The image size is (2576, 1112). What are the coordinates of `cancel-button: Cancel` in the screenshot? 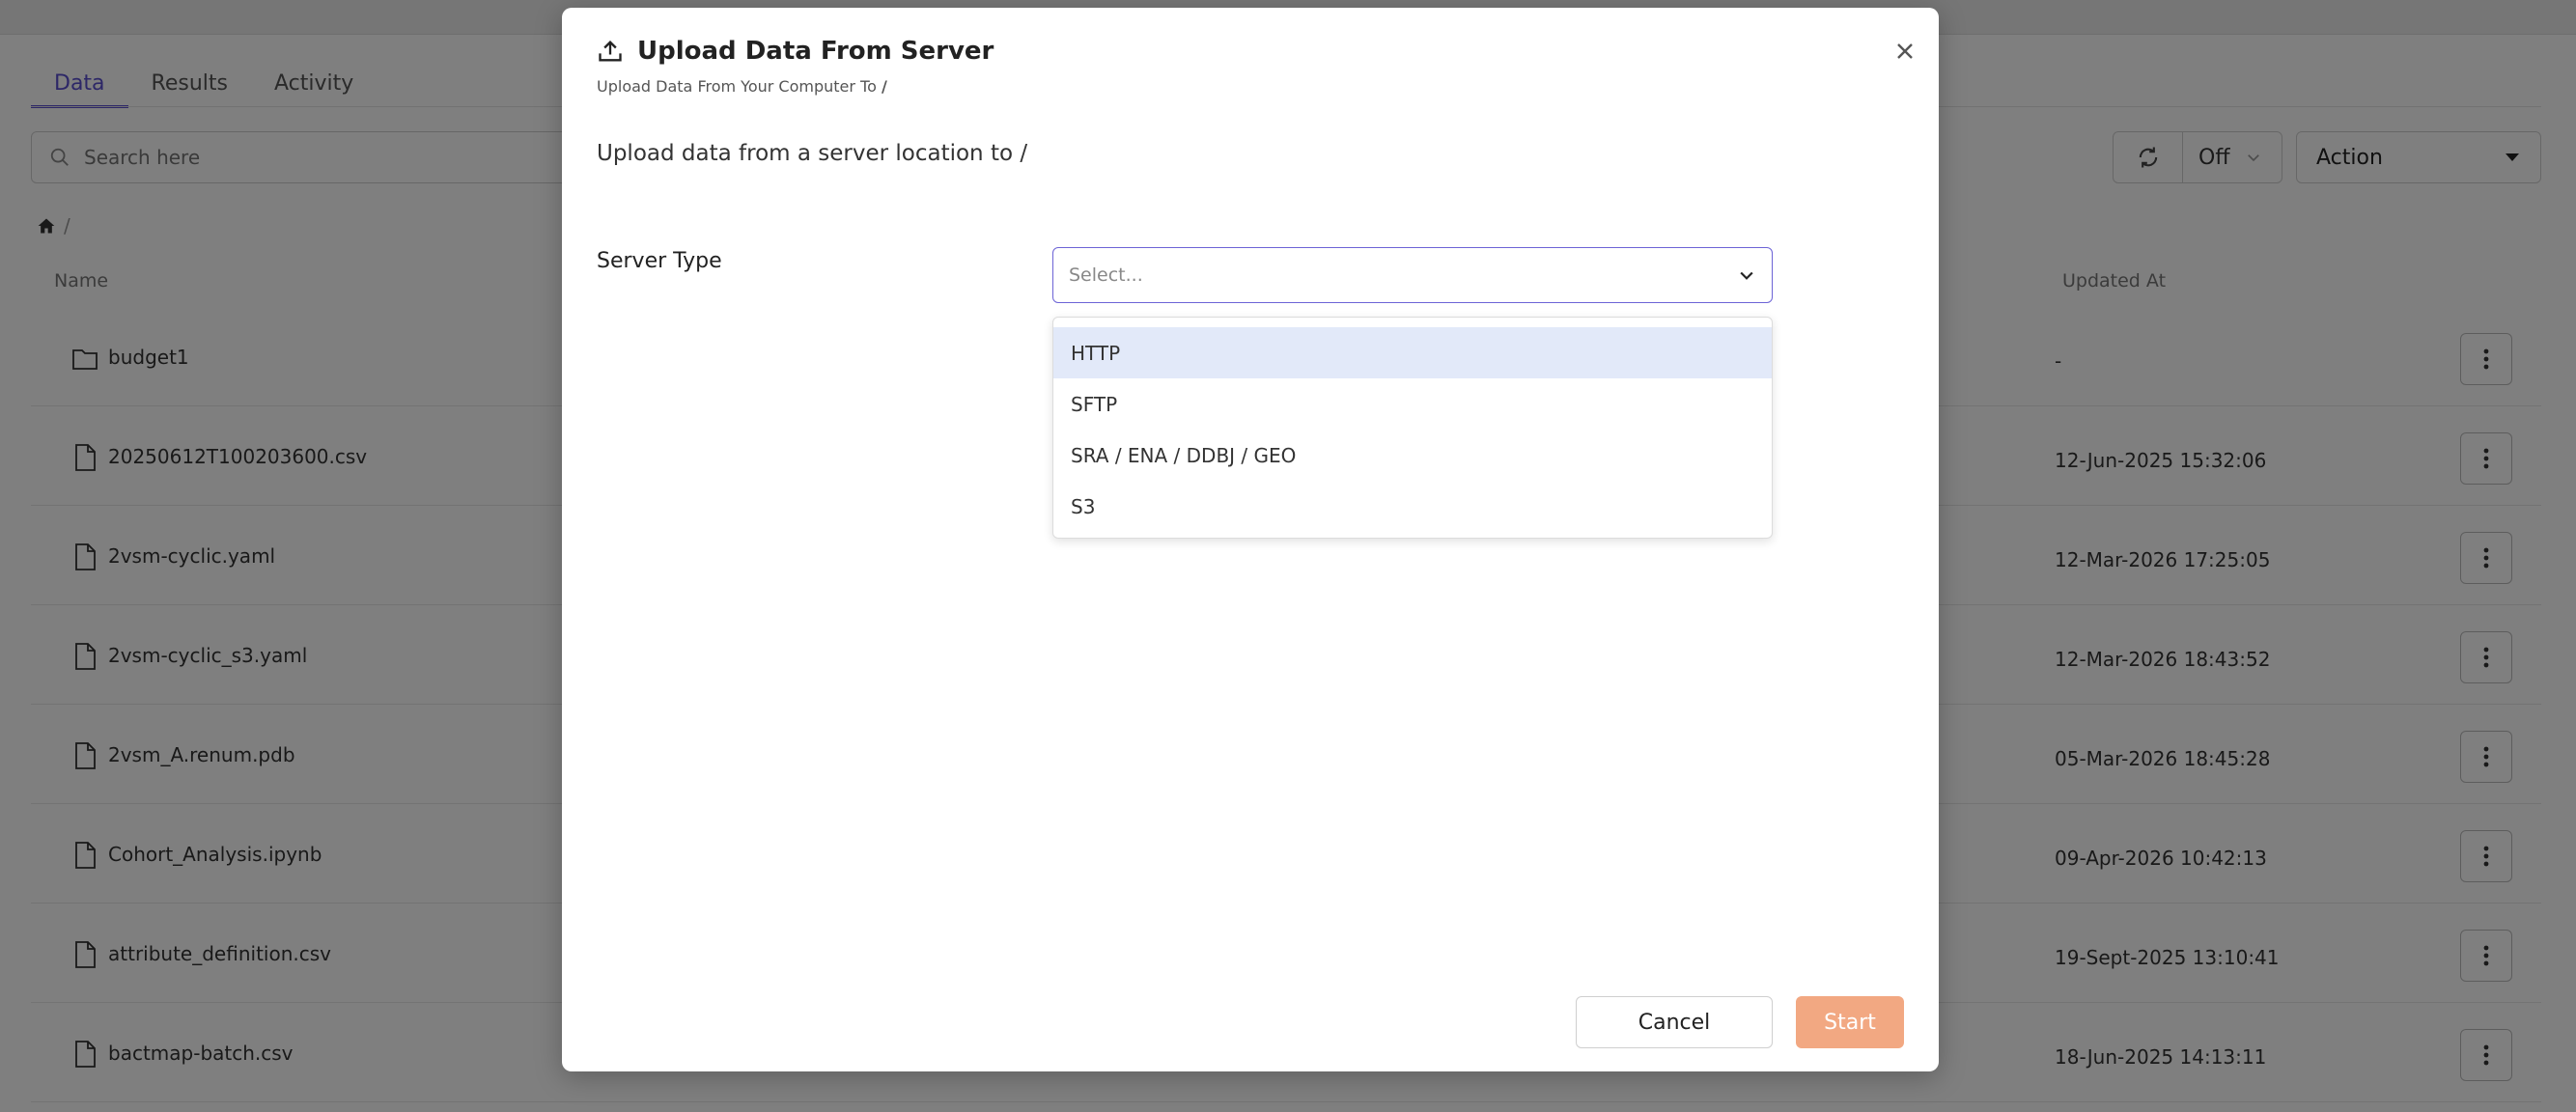 It's located at (1675, 1022).